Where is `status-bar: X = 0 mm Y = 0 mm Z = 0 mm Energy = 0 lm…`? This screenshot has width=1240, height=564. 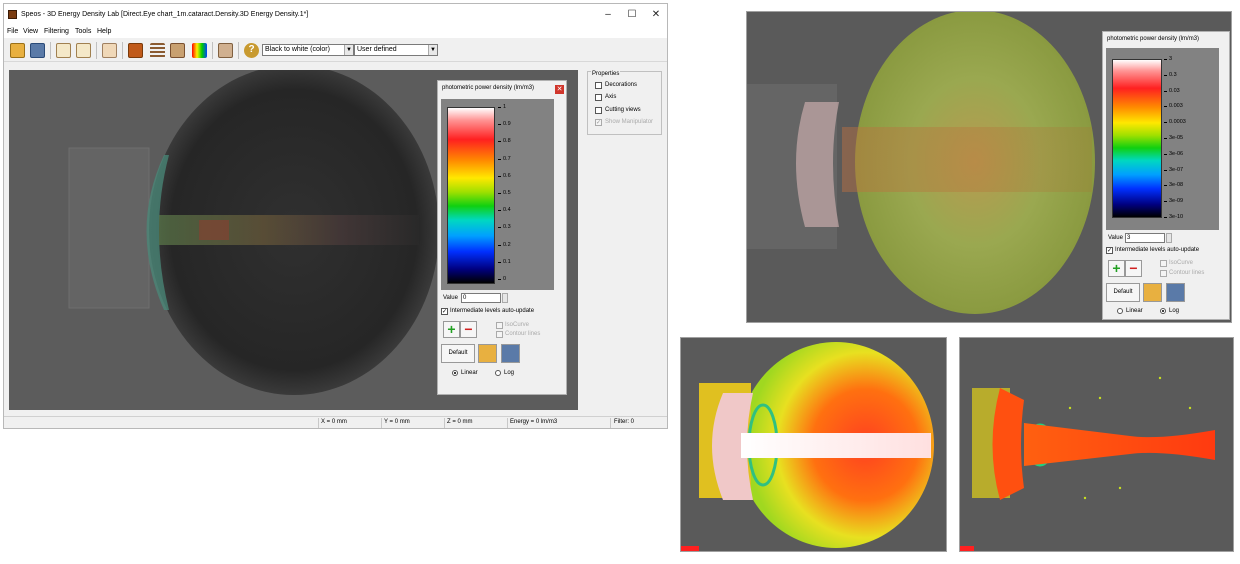 status-bar: X = 0 mm Y = 0 mm Z = 0 mm Energy = 0 lm… is located at coordinates (335, 422).